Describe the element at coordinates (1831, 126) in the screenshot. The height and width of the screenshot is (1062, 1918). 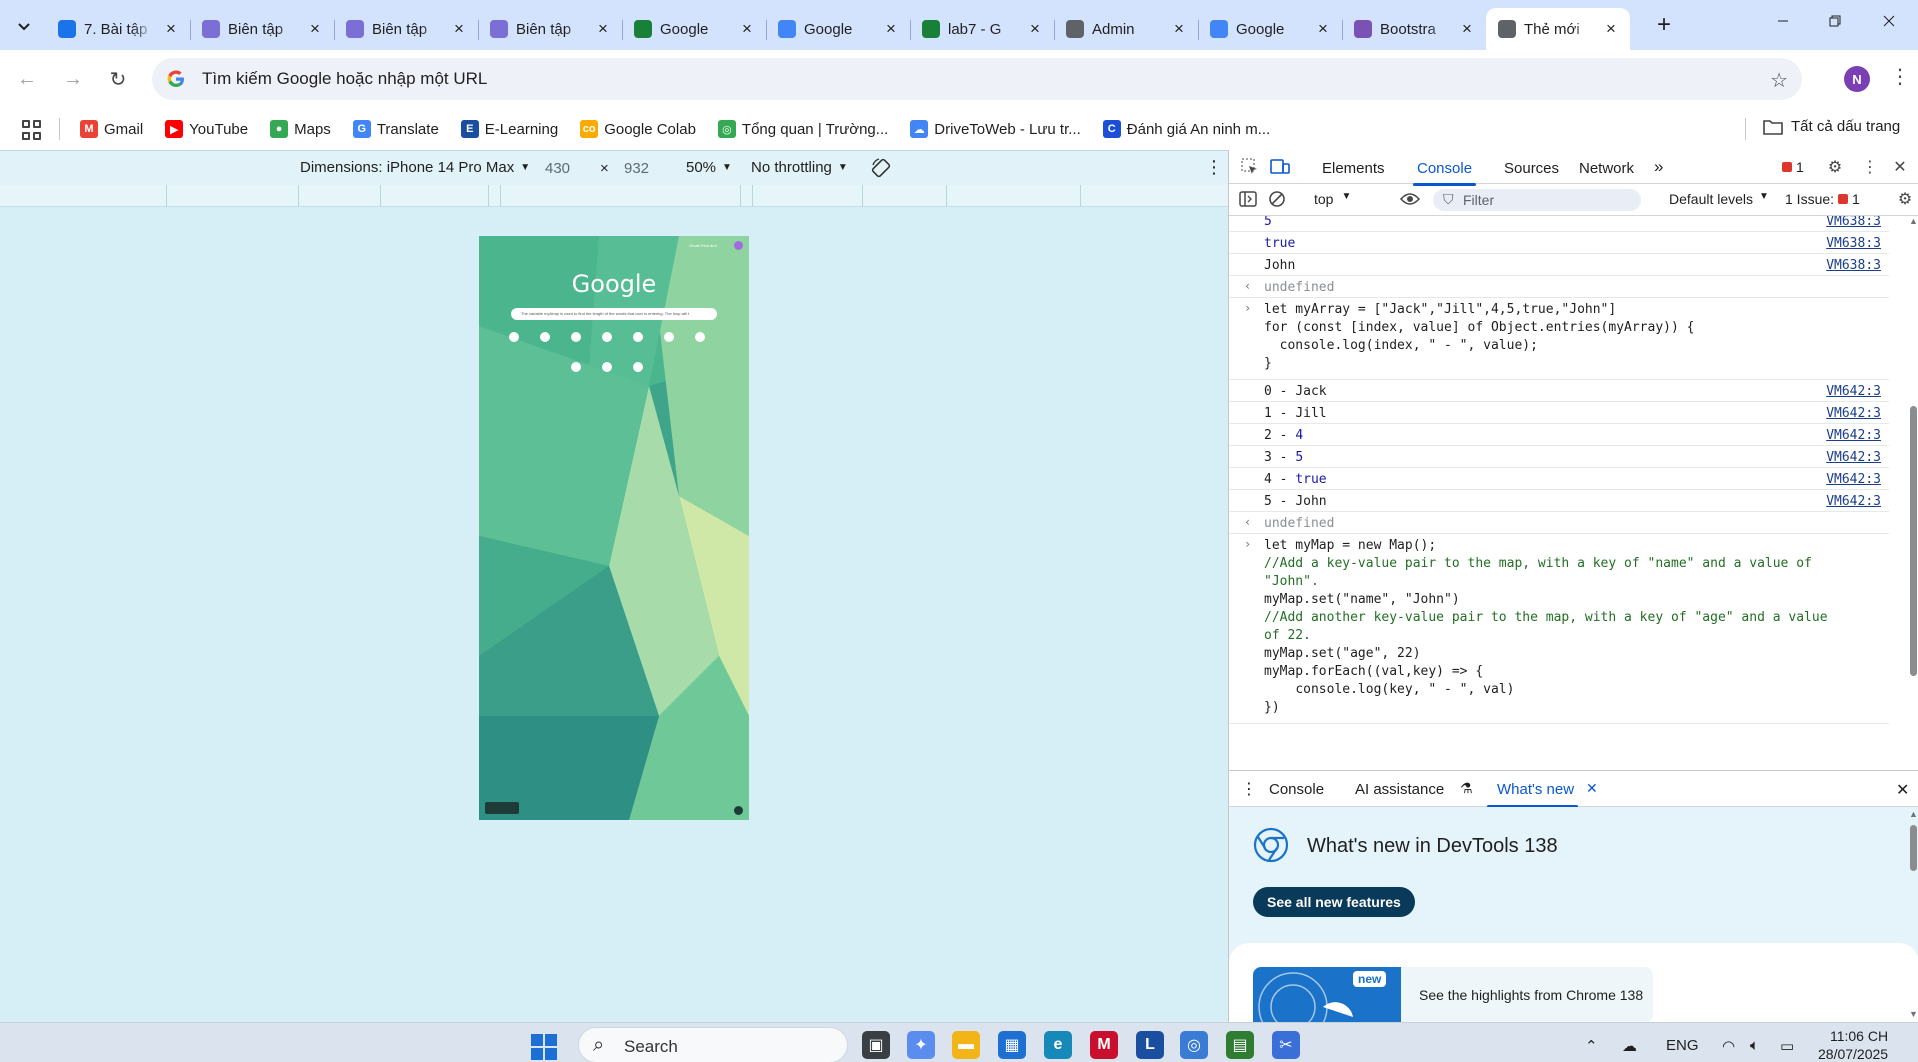
I see `all-bookmarks-button: Tất cả dấu trang` at that location.